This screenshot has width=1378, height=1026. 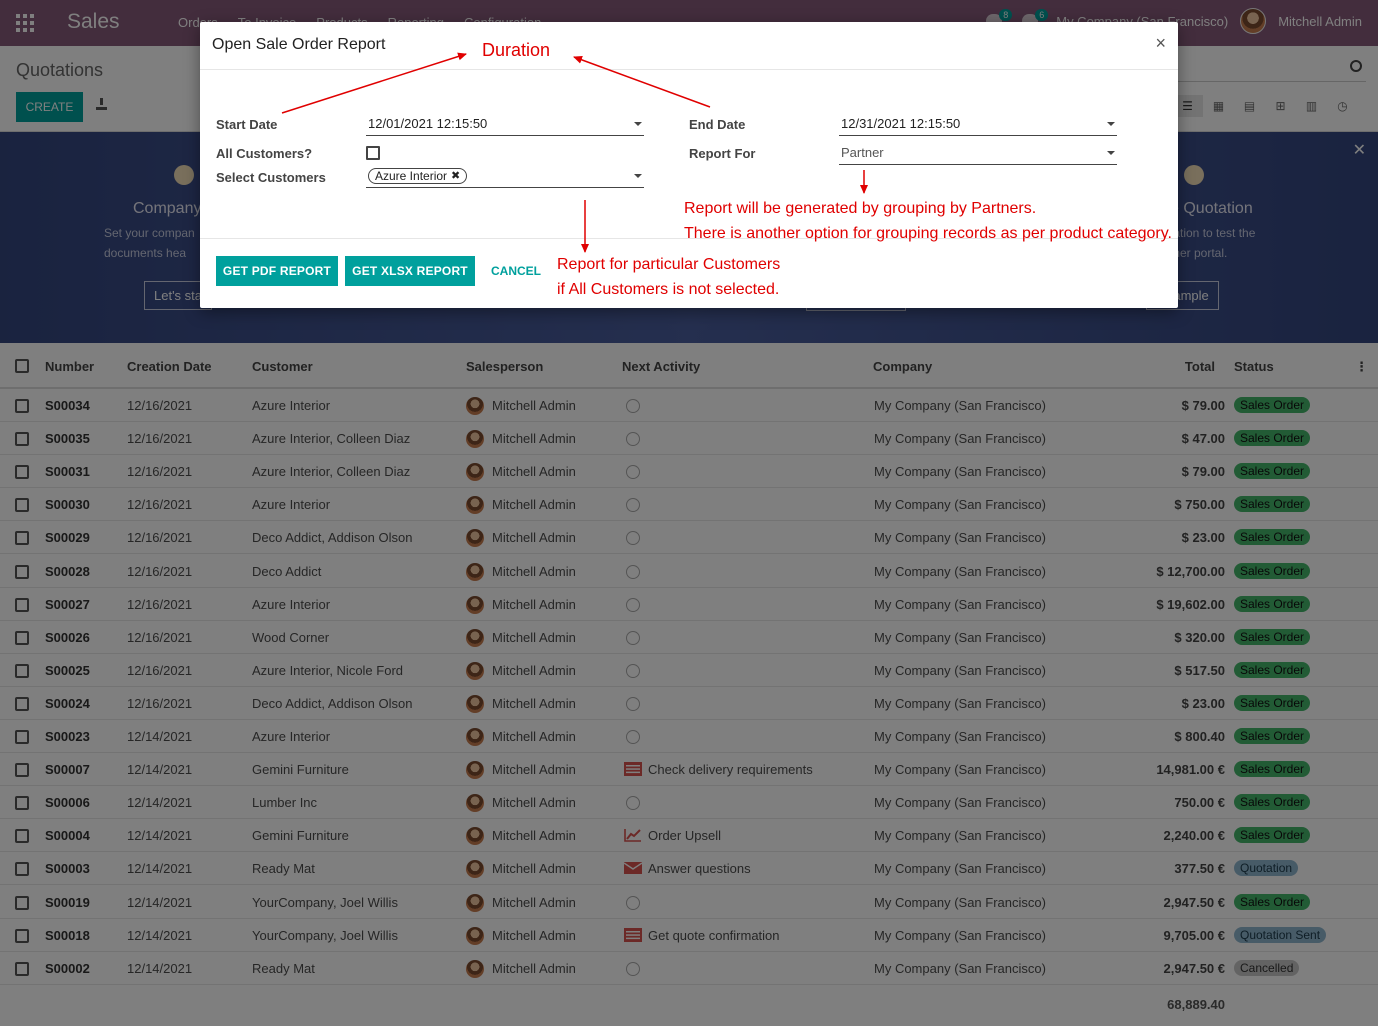 I want to click on close-icon: ×, so click(x=1160, y=43).